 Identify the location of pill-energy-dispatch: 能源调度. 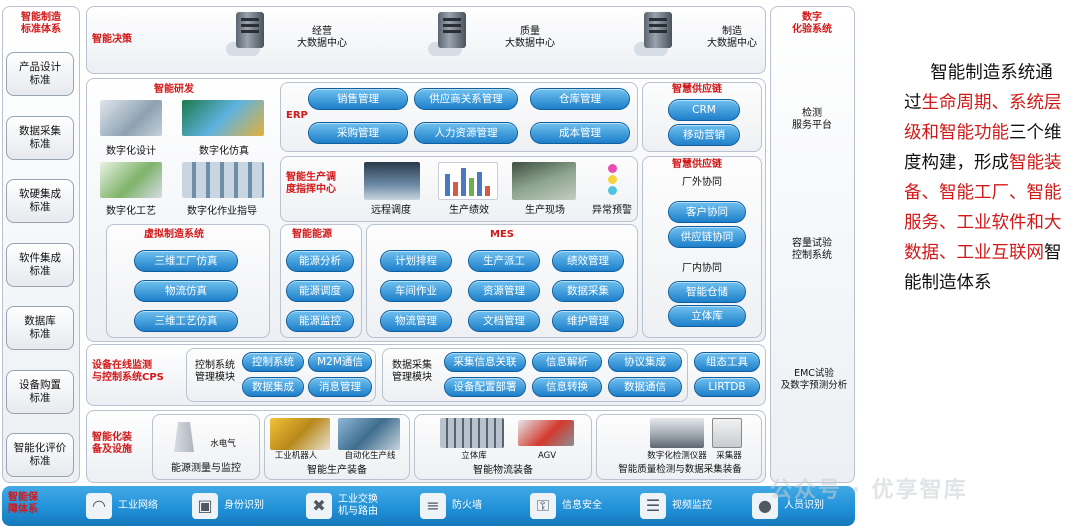
(320, 291).